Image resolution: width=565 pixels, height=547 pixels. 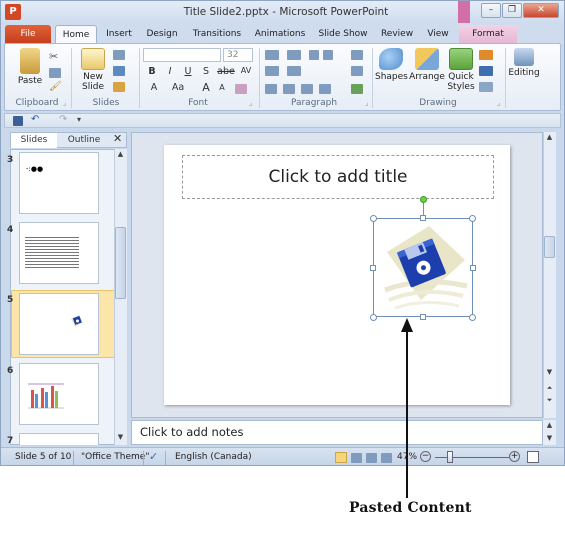 What do you see at coordinates (371, 458) in the screenshot?
I see `reading-view-icon` at bounding box center [371, 458].